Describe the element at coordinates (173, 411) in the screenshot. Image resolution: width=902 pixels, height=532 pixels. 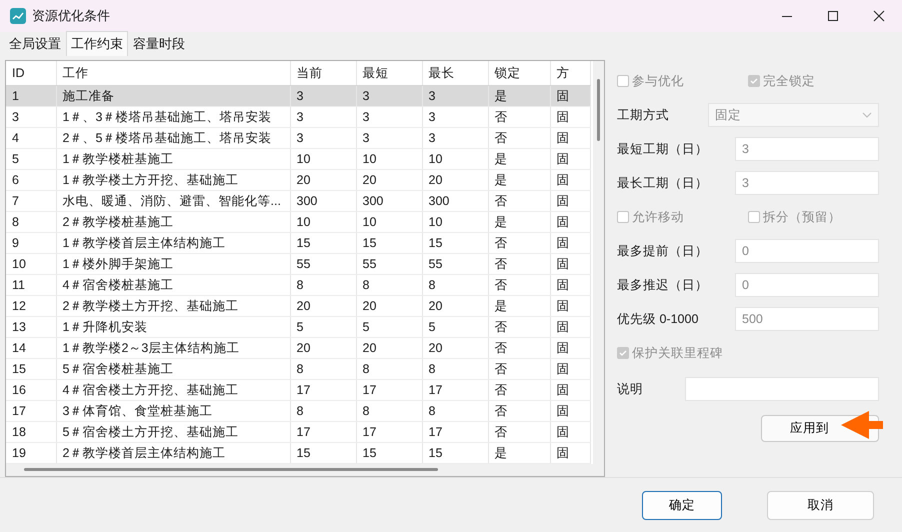
I see `table-cell: 3＃体育馆、食堂桩基施工` at that location.